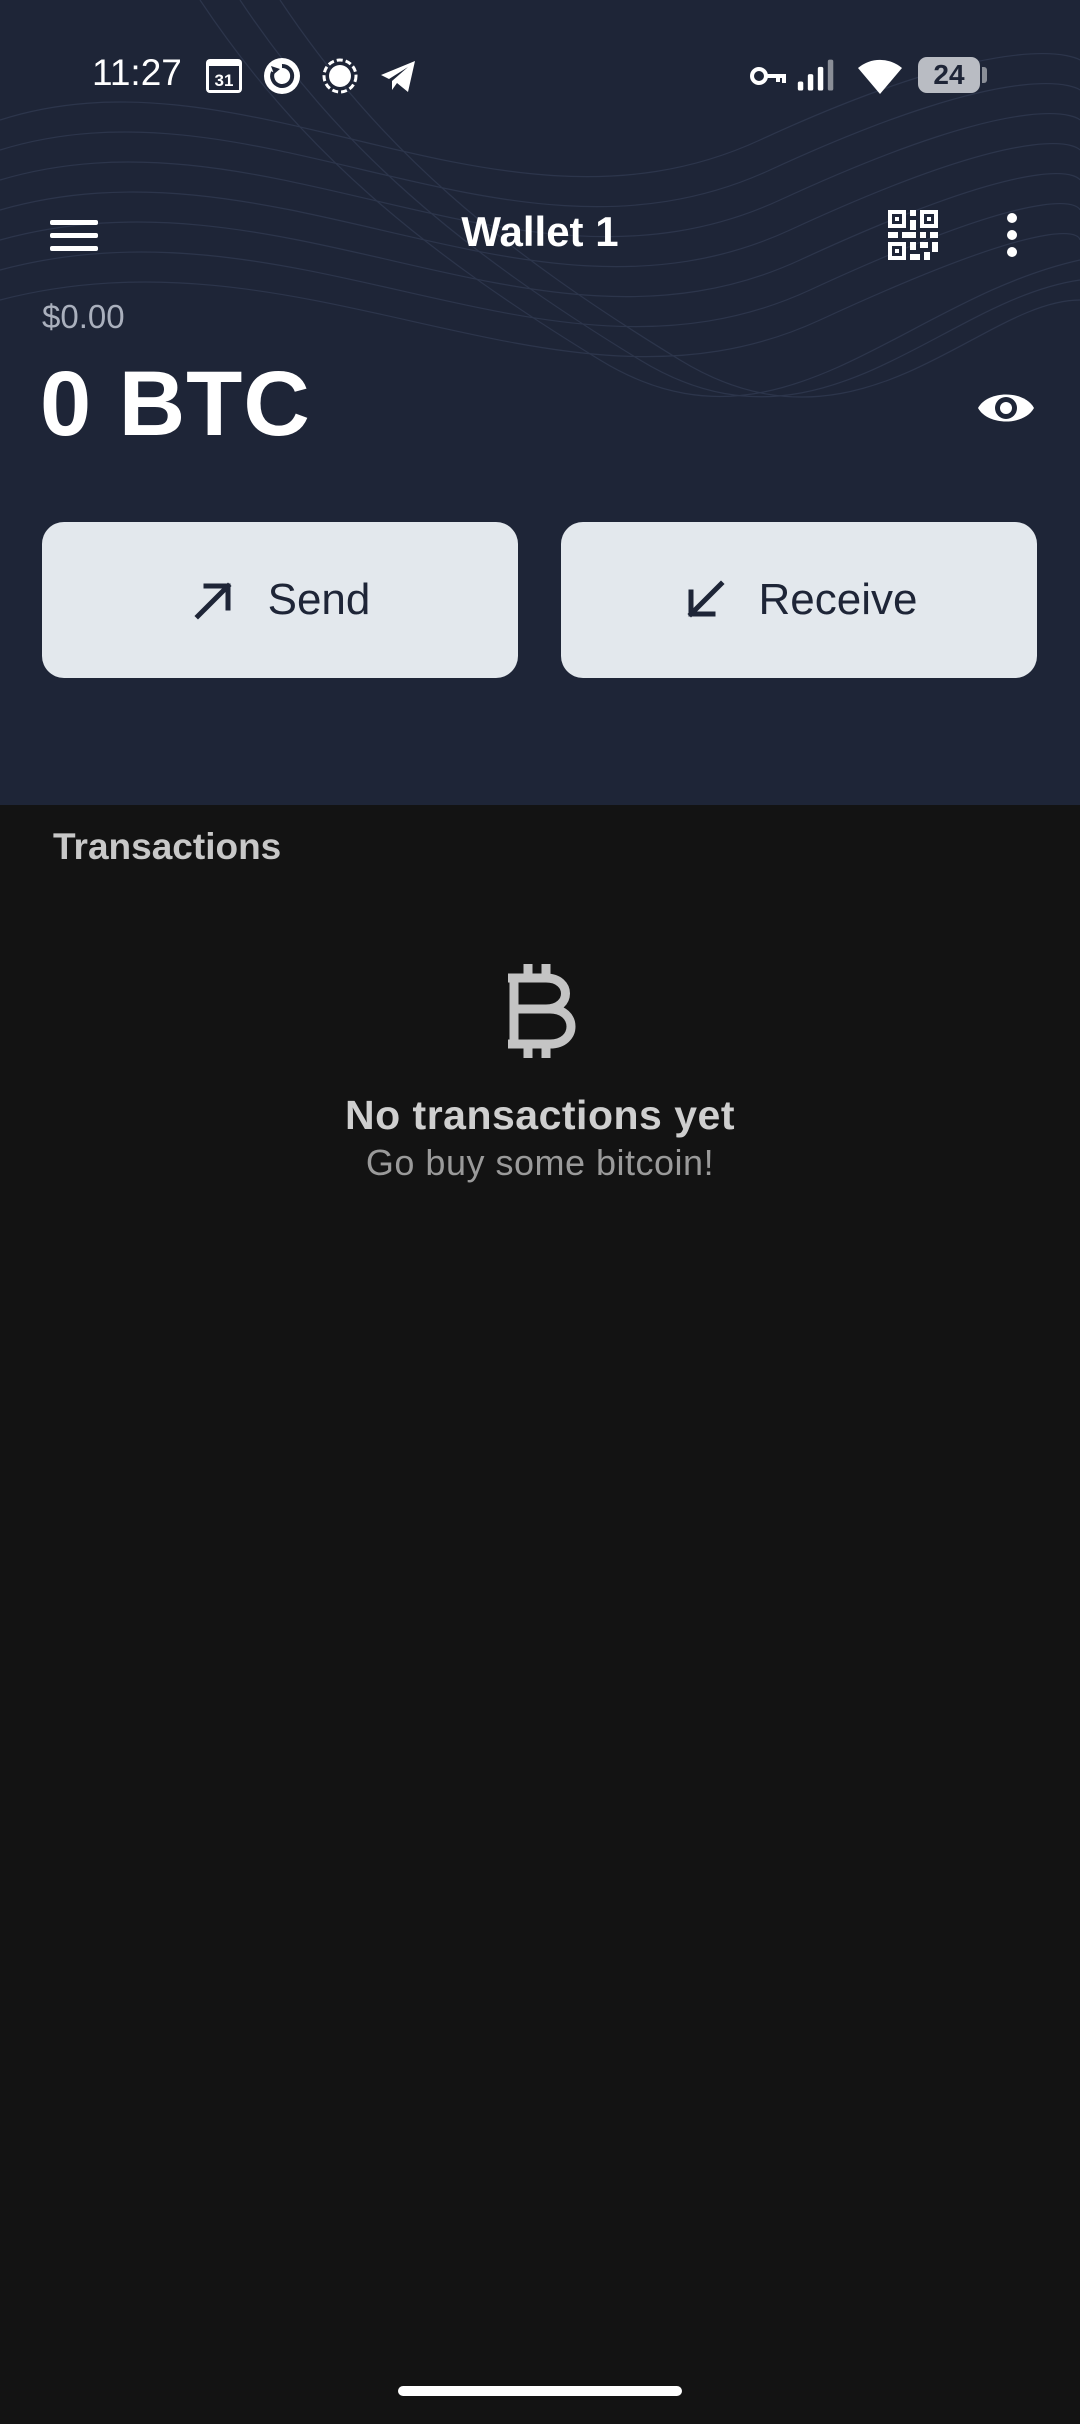  I want to click on home-indicator, so click(540, 2391).